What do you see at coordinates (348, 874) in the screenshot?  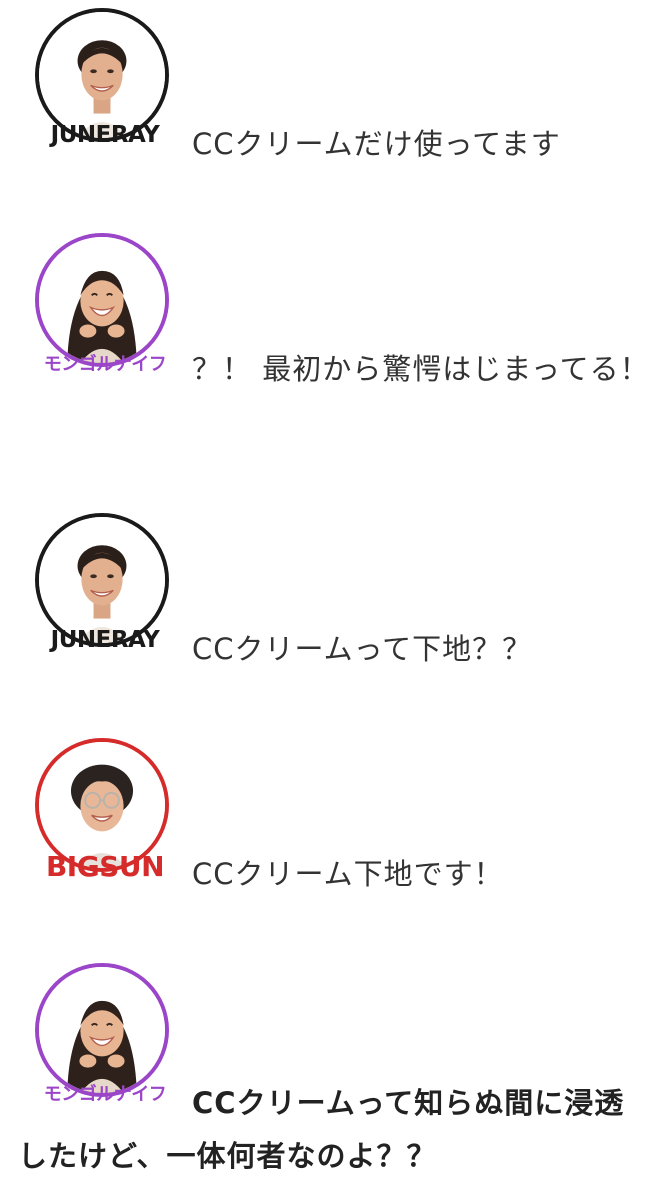 I see `message-text: CCクリーム下地です！` at bounding box center [348, 874].